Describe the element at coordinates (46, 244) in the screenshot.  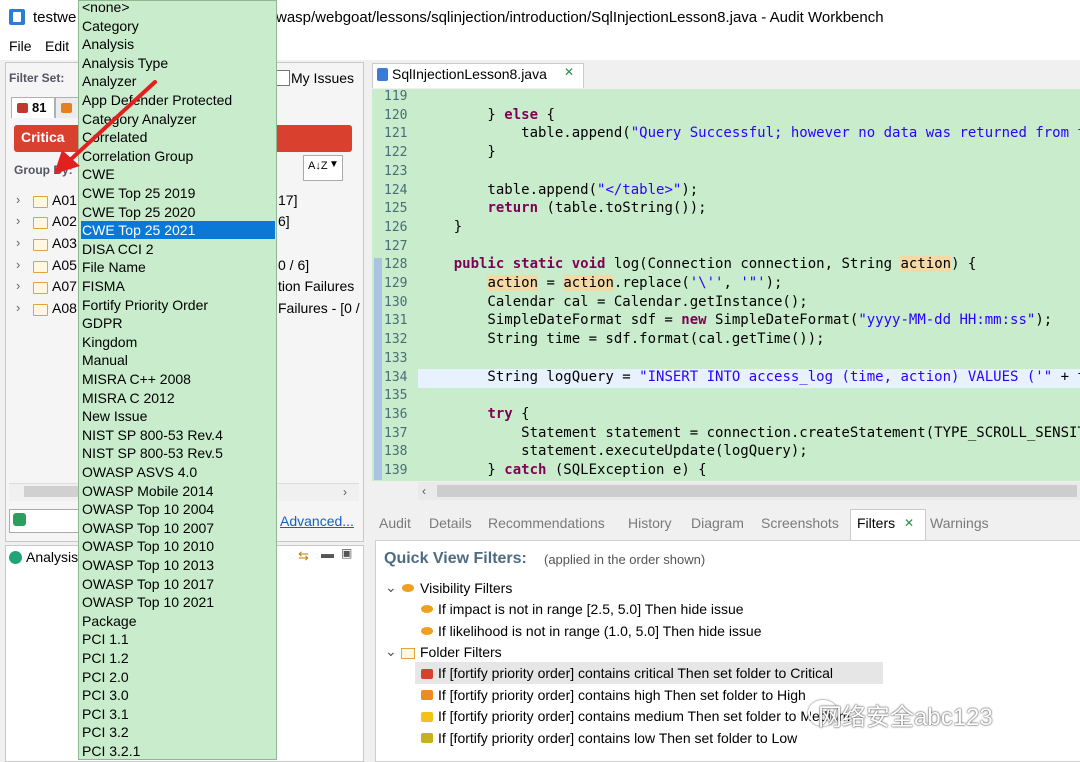
I see `tree-item: › A03` at that location.